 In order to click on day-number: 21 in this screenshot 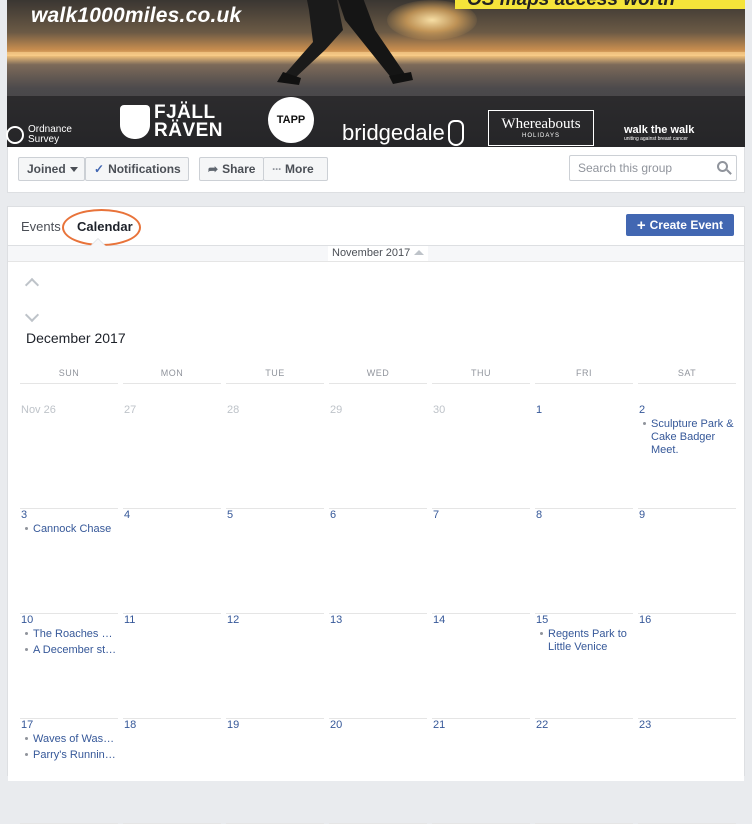, I will do `click(439, 725)`.